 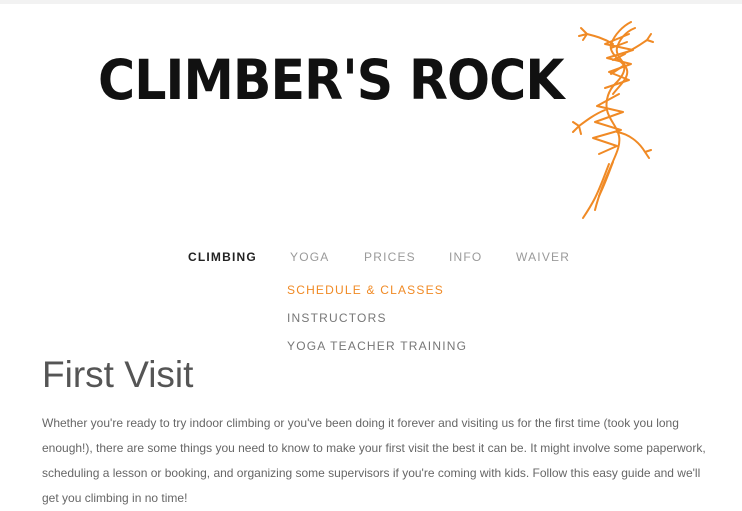 What do you see at coordinates (331, 80) in the screenshot?
I see `site-logo-text: CLIMBER'S ROCK` at bounding box center [331, 80].